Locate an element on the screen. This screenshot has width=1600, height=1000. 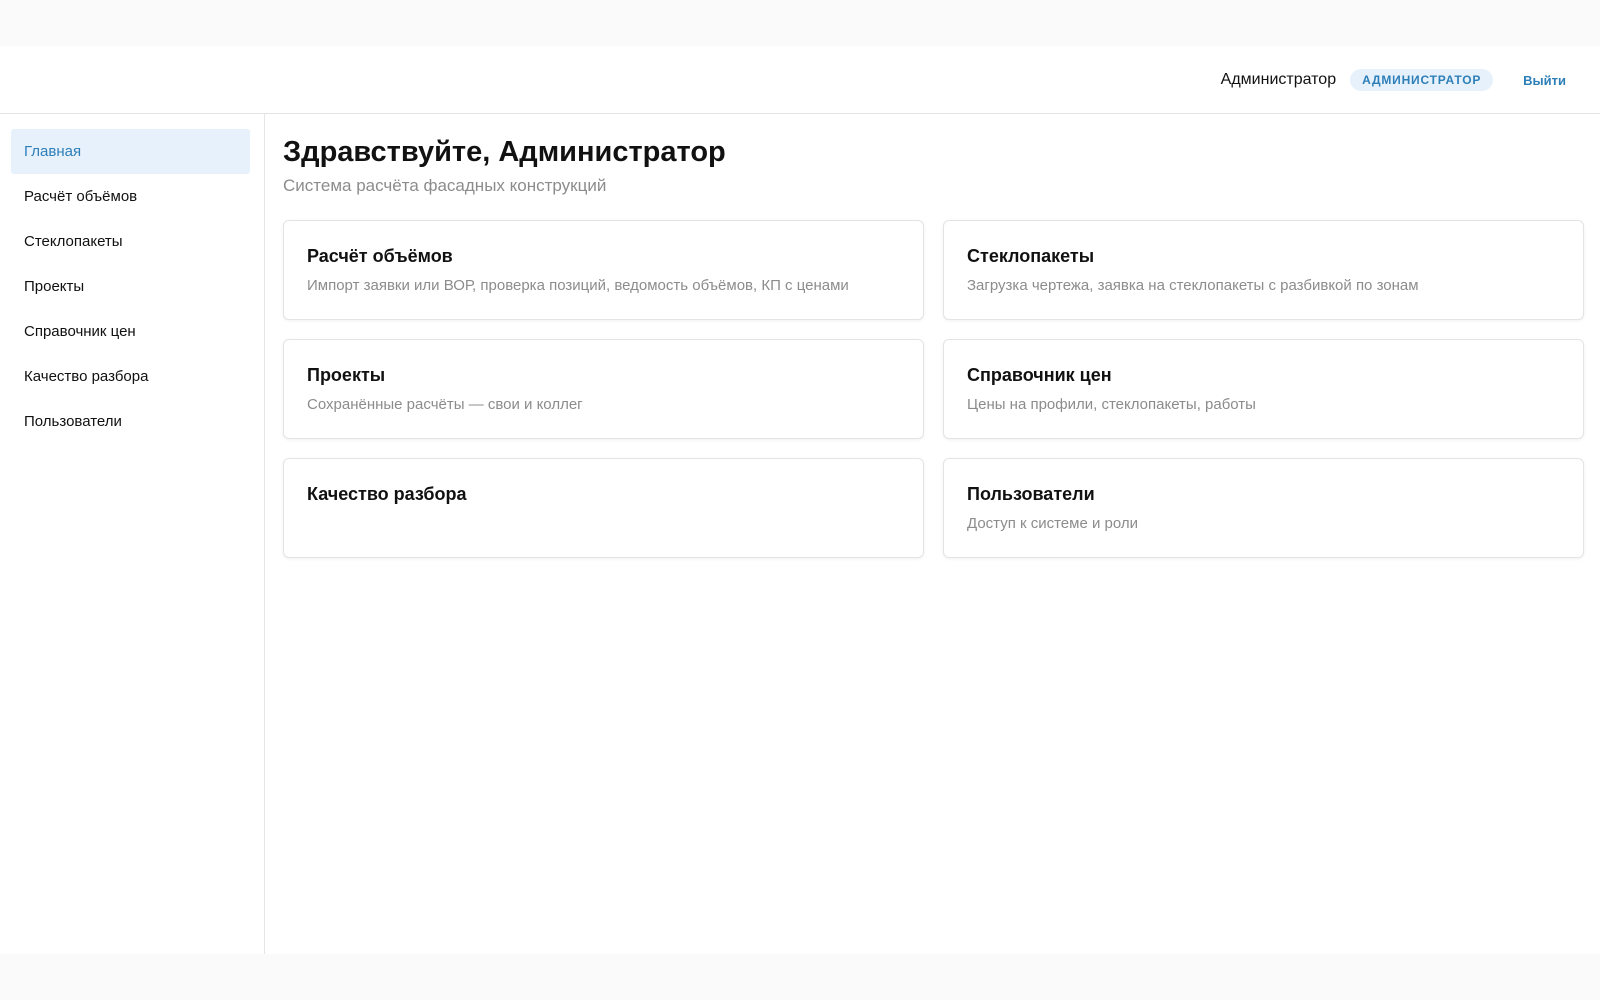
top-bar: Администратор Администратор Выйти is located at coordinates (800, 80).